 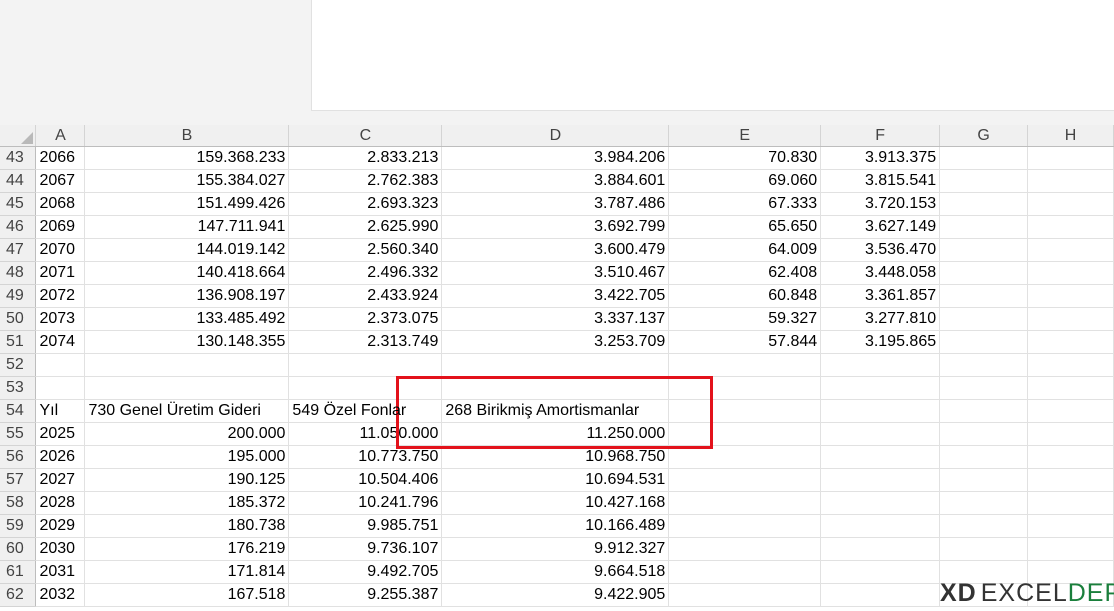 I want to click on cell-e: 59.327, so click(x=745, y=319).